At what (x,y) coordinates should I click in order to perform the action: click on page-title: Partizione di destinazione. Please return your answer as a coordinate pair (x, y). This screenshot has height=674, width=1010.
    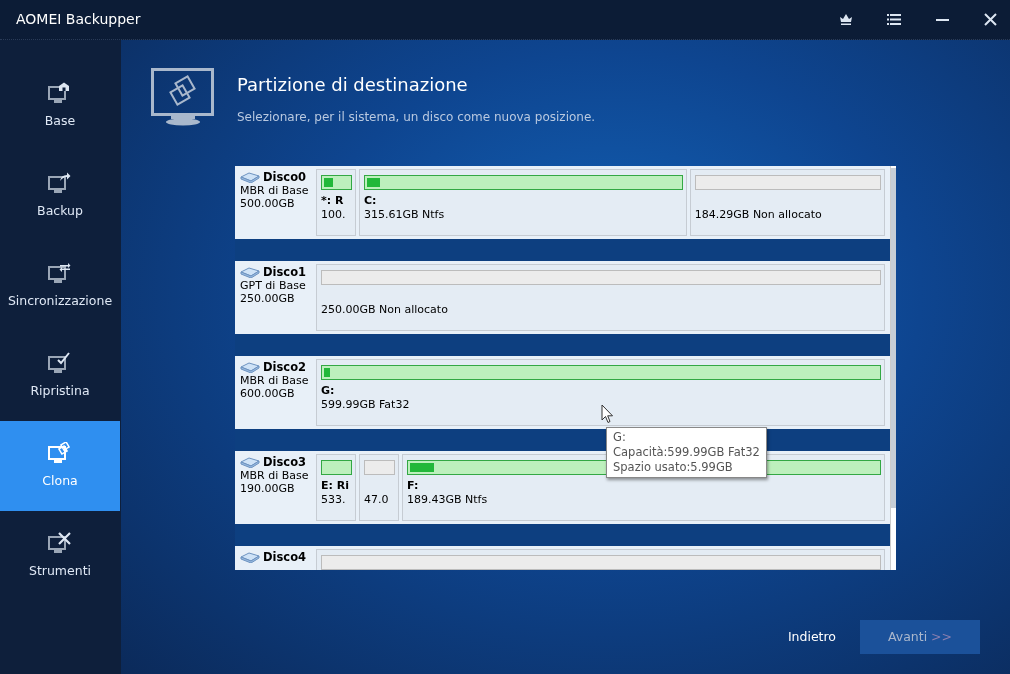
    Looking at the image, I should click on (353, 85).